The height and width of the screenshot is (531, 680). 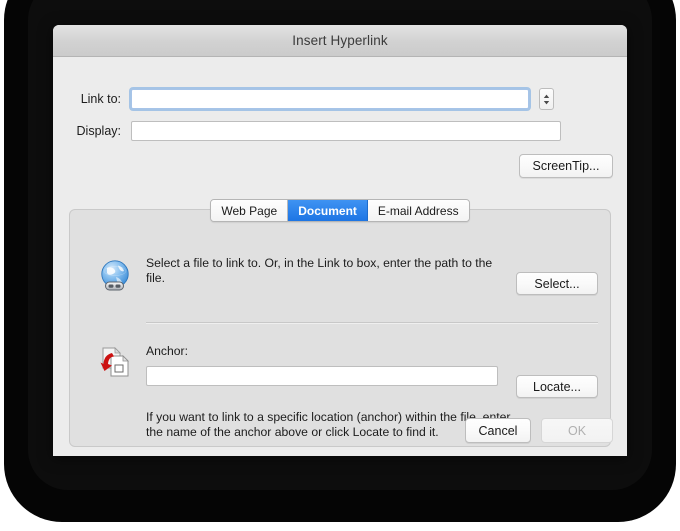 I want to click on tab-email-address: E-mail Address, so click(x=418, y=210).